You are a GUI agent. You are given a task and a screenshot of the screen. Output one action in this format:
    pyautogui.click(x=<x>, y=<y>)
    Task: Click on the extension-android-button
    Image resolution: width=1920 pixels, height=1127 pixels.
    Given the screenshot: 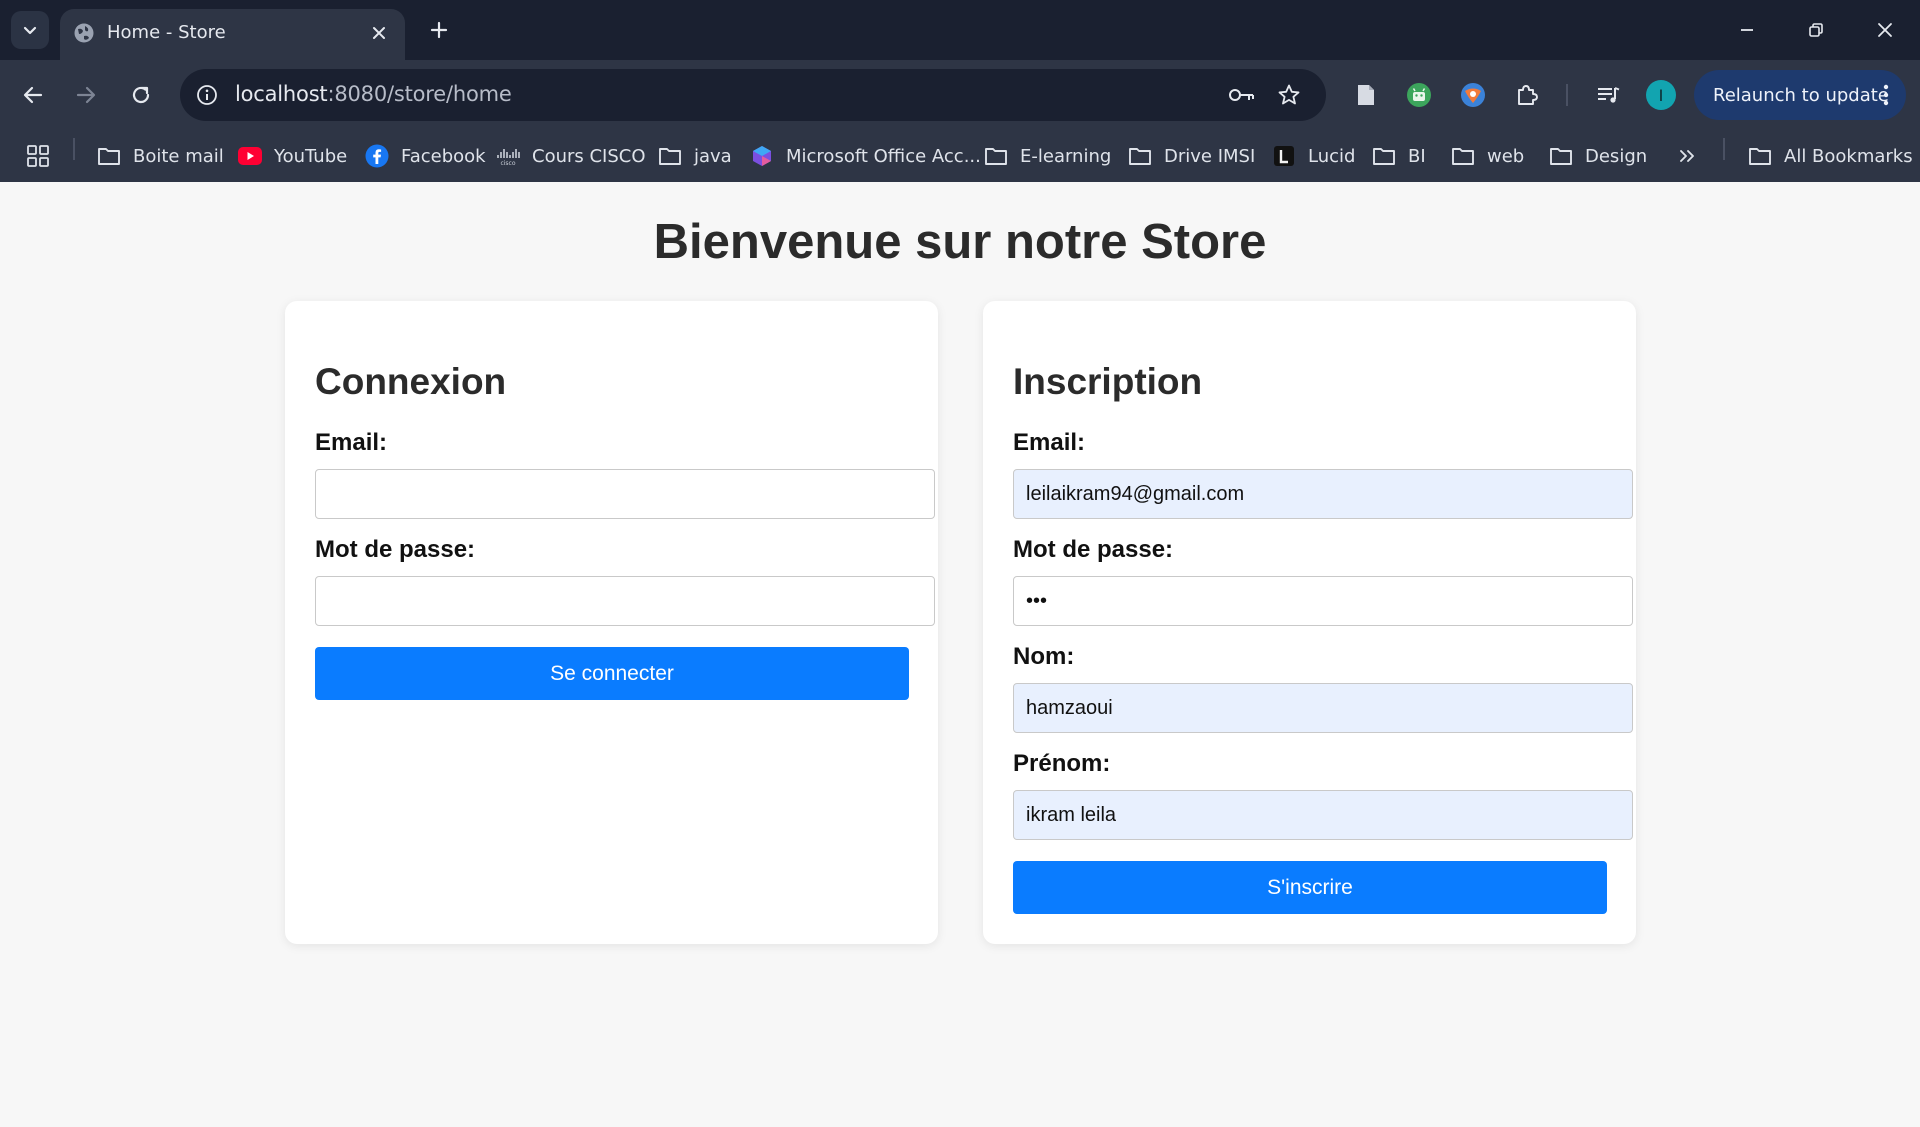 What is the action you would take?
    pyautogui.click(x=1419, y=95)
    